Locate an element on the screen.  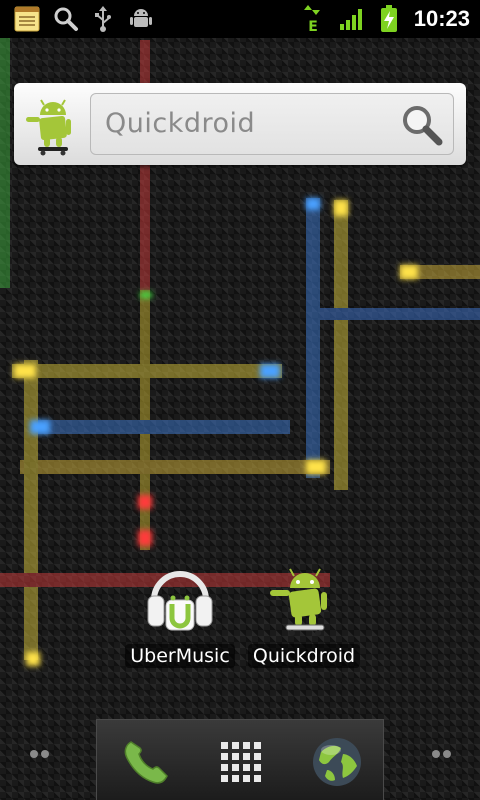
app-label-ubermusic: UberMusic is located at coordinates (180, 656).